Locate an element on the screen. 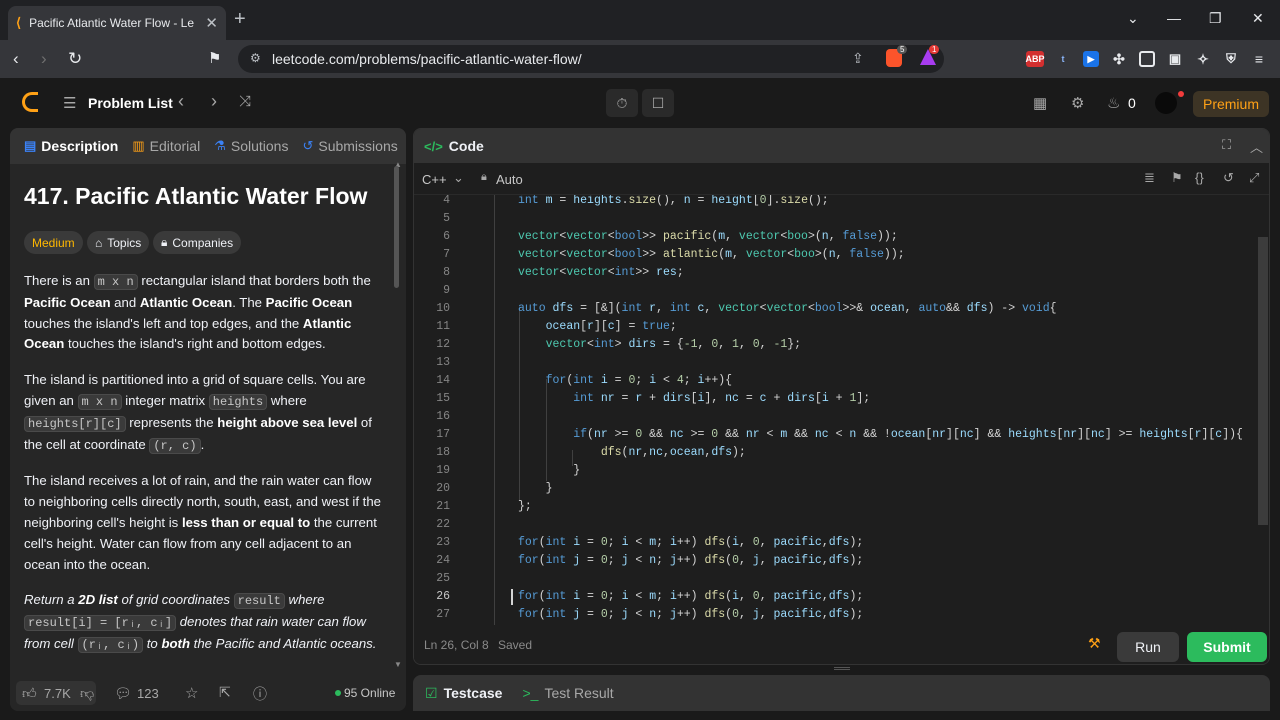 This screenshot has height=720, width=1280. comment-count: 123 is located at coordinates (148, 693).